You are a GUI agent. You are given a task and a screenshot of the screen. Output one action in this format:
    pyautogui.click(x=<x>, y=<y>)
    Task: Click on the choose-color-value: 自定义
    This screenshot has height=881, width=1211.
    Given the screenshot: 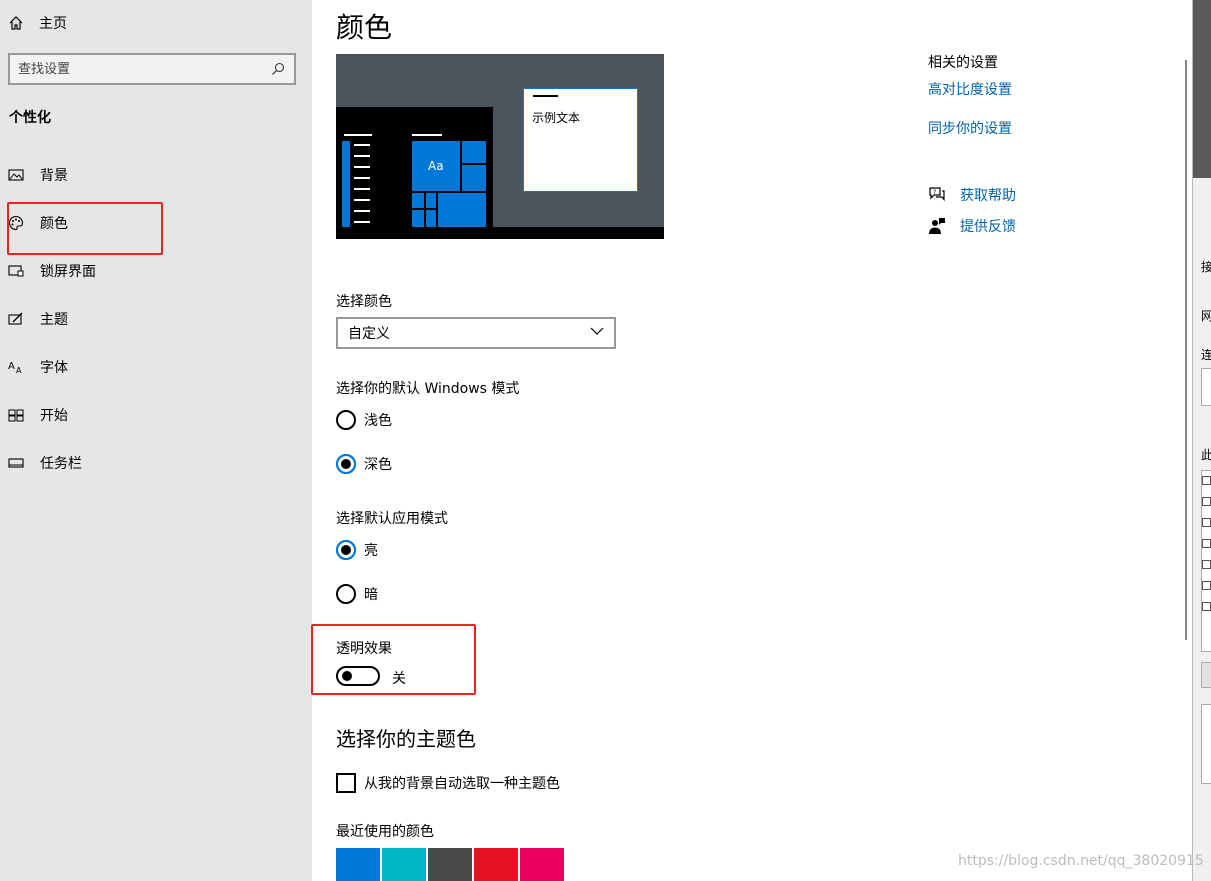 What is the action you would take?
    pyautogui.click(x=369, y=334)
    